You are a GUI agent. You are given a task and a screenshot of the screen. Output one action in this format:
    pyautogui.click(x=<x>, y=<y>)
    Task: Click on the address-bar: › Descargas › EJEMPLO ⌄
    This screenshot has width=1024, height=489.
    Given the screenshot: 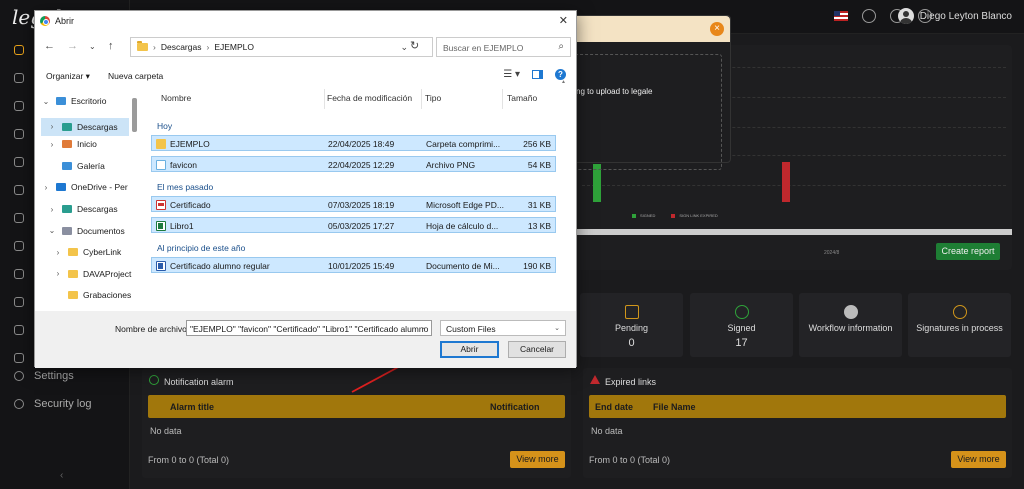 What is the action you would take?
    pyautogui.click(x=281, y=47)
    